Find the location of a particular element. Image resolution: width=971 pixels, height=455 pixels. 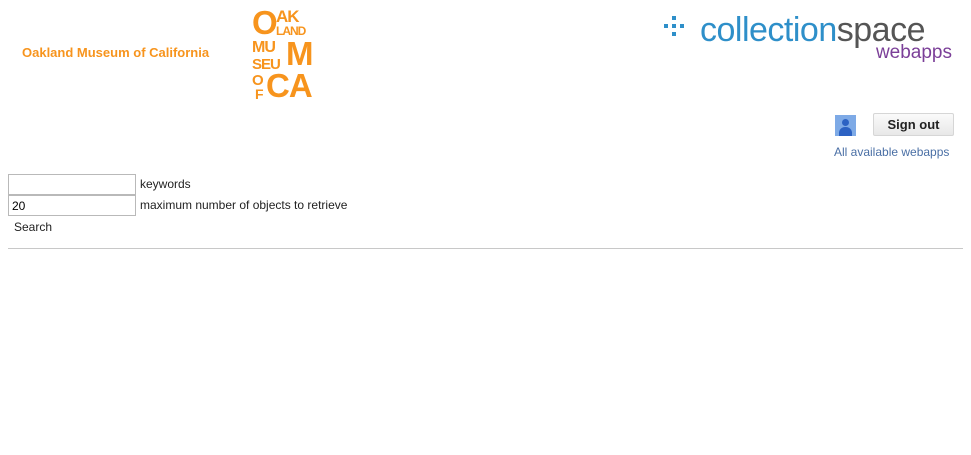

keywords-label: keywords is located at coordinates (165, 184).